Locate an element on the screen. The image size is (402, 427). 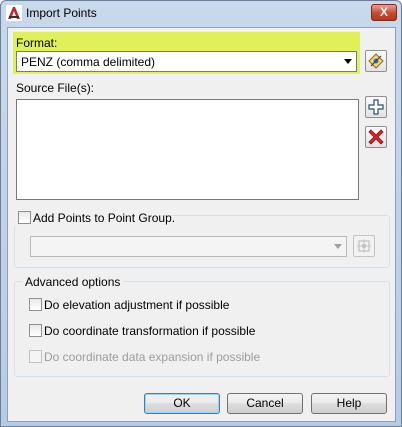
create-point-group-icon is located at coordinates (364, 247).